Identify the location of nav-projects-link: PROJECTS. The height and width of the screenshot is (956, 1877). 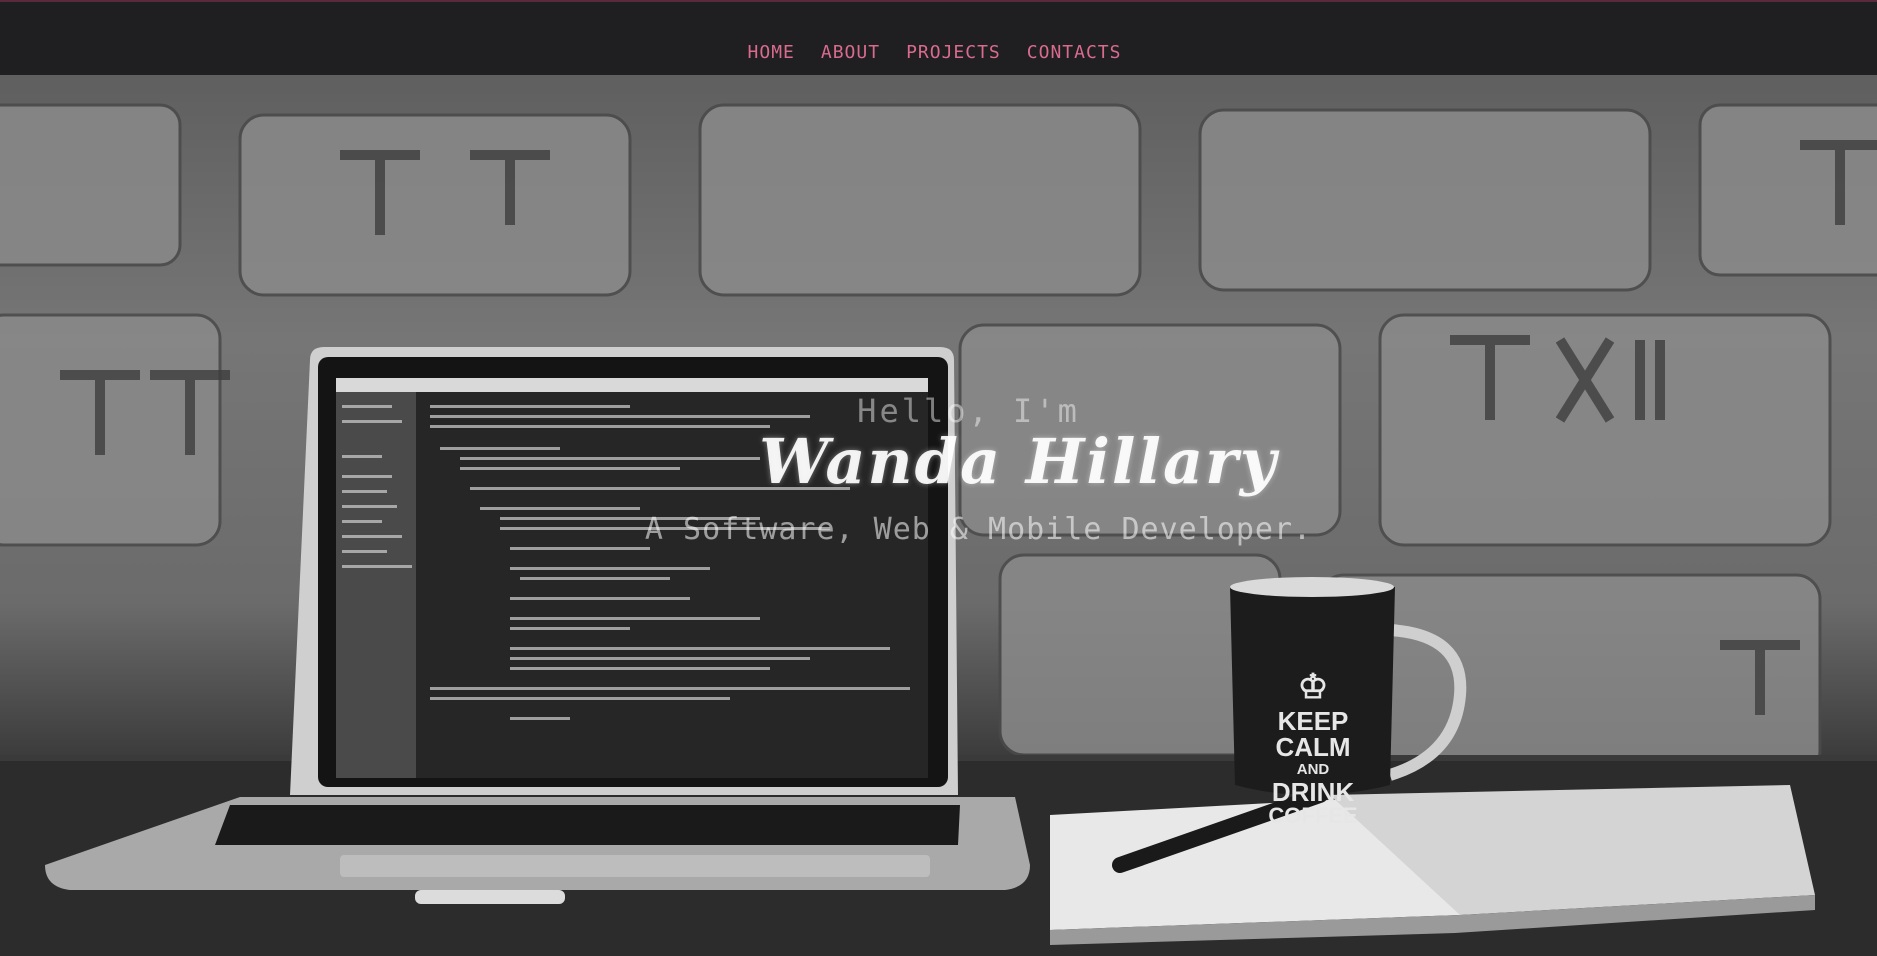
(953, 52).